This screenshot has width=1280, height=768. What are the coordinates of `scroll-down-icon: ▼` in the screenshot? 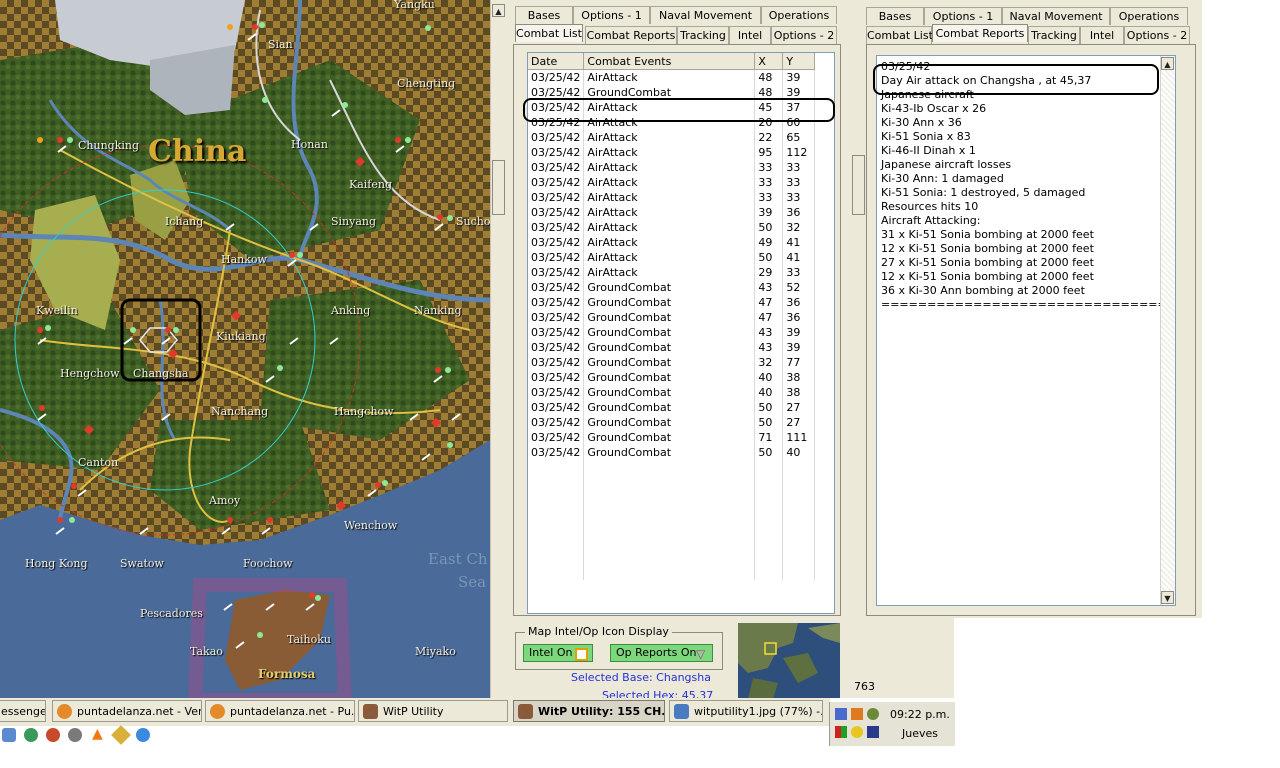 It's located at (1167, 597).